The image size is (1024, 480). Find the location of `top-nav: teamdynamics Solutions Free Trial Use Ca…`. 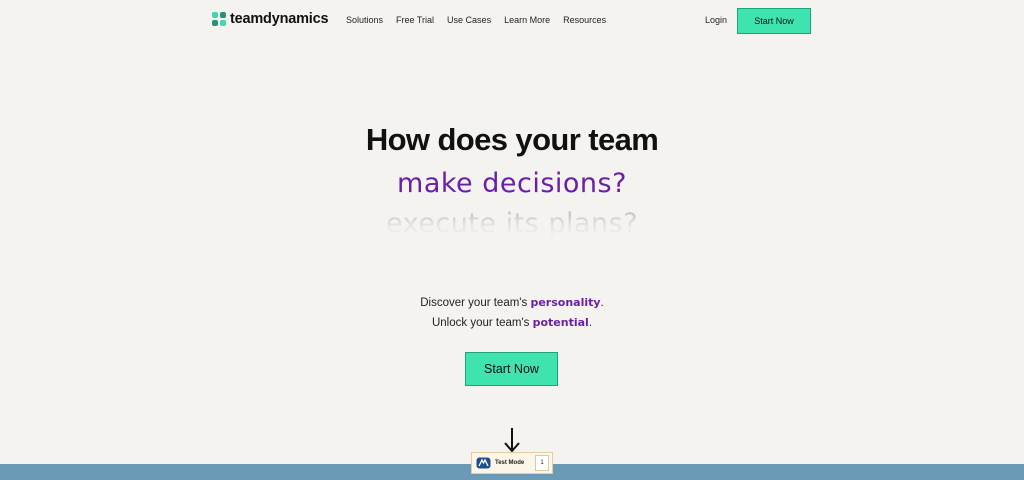

top-nav: teamdynamics Solutions Free Trial Use Ca… is located at coordinates (512, 21).